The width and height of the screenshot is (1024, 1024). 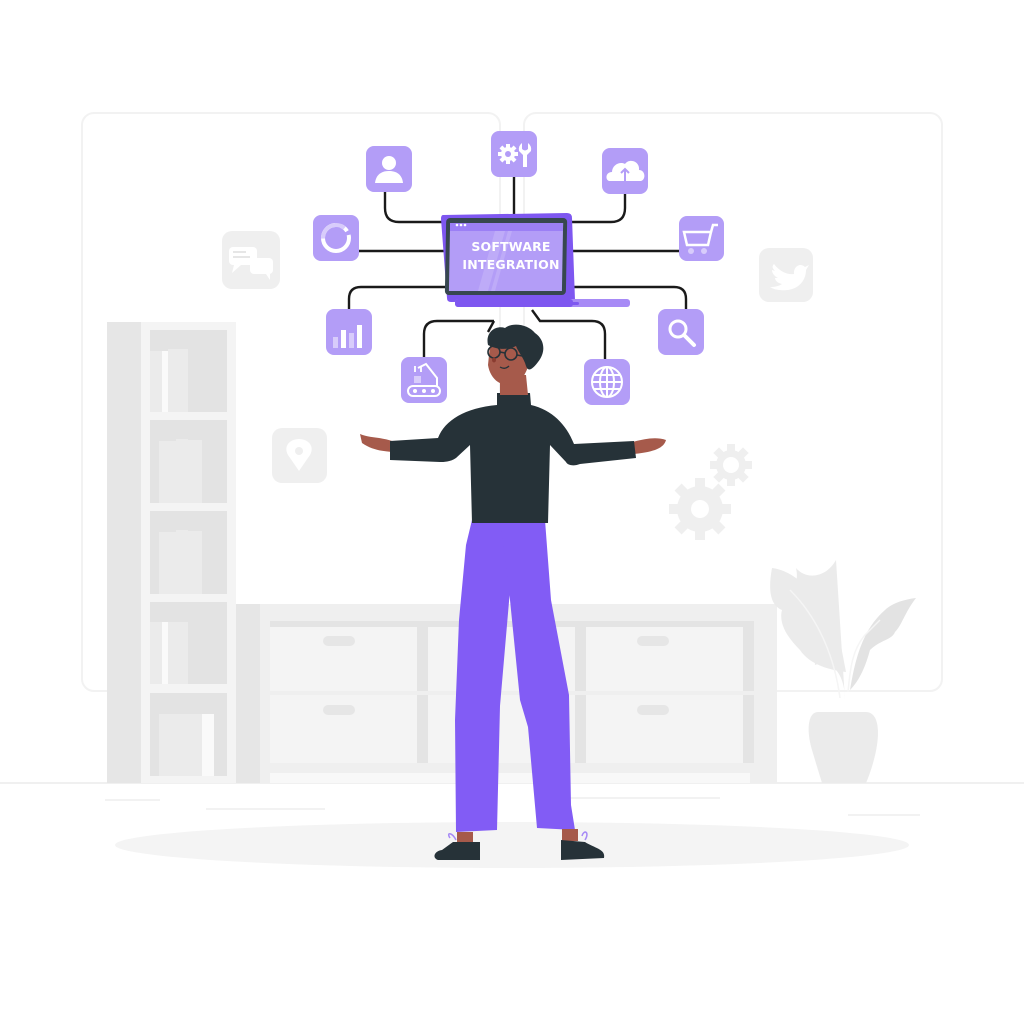 What do you see at coordinates (299, 455) in the screenshot?
I see `location-pin-icon` at bounding box center [299, 455].